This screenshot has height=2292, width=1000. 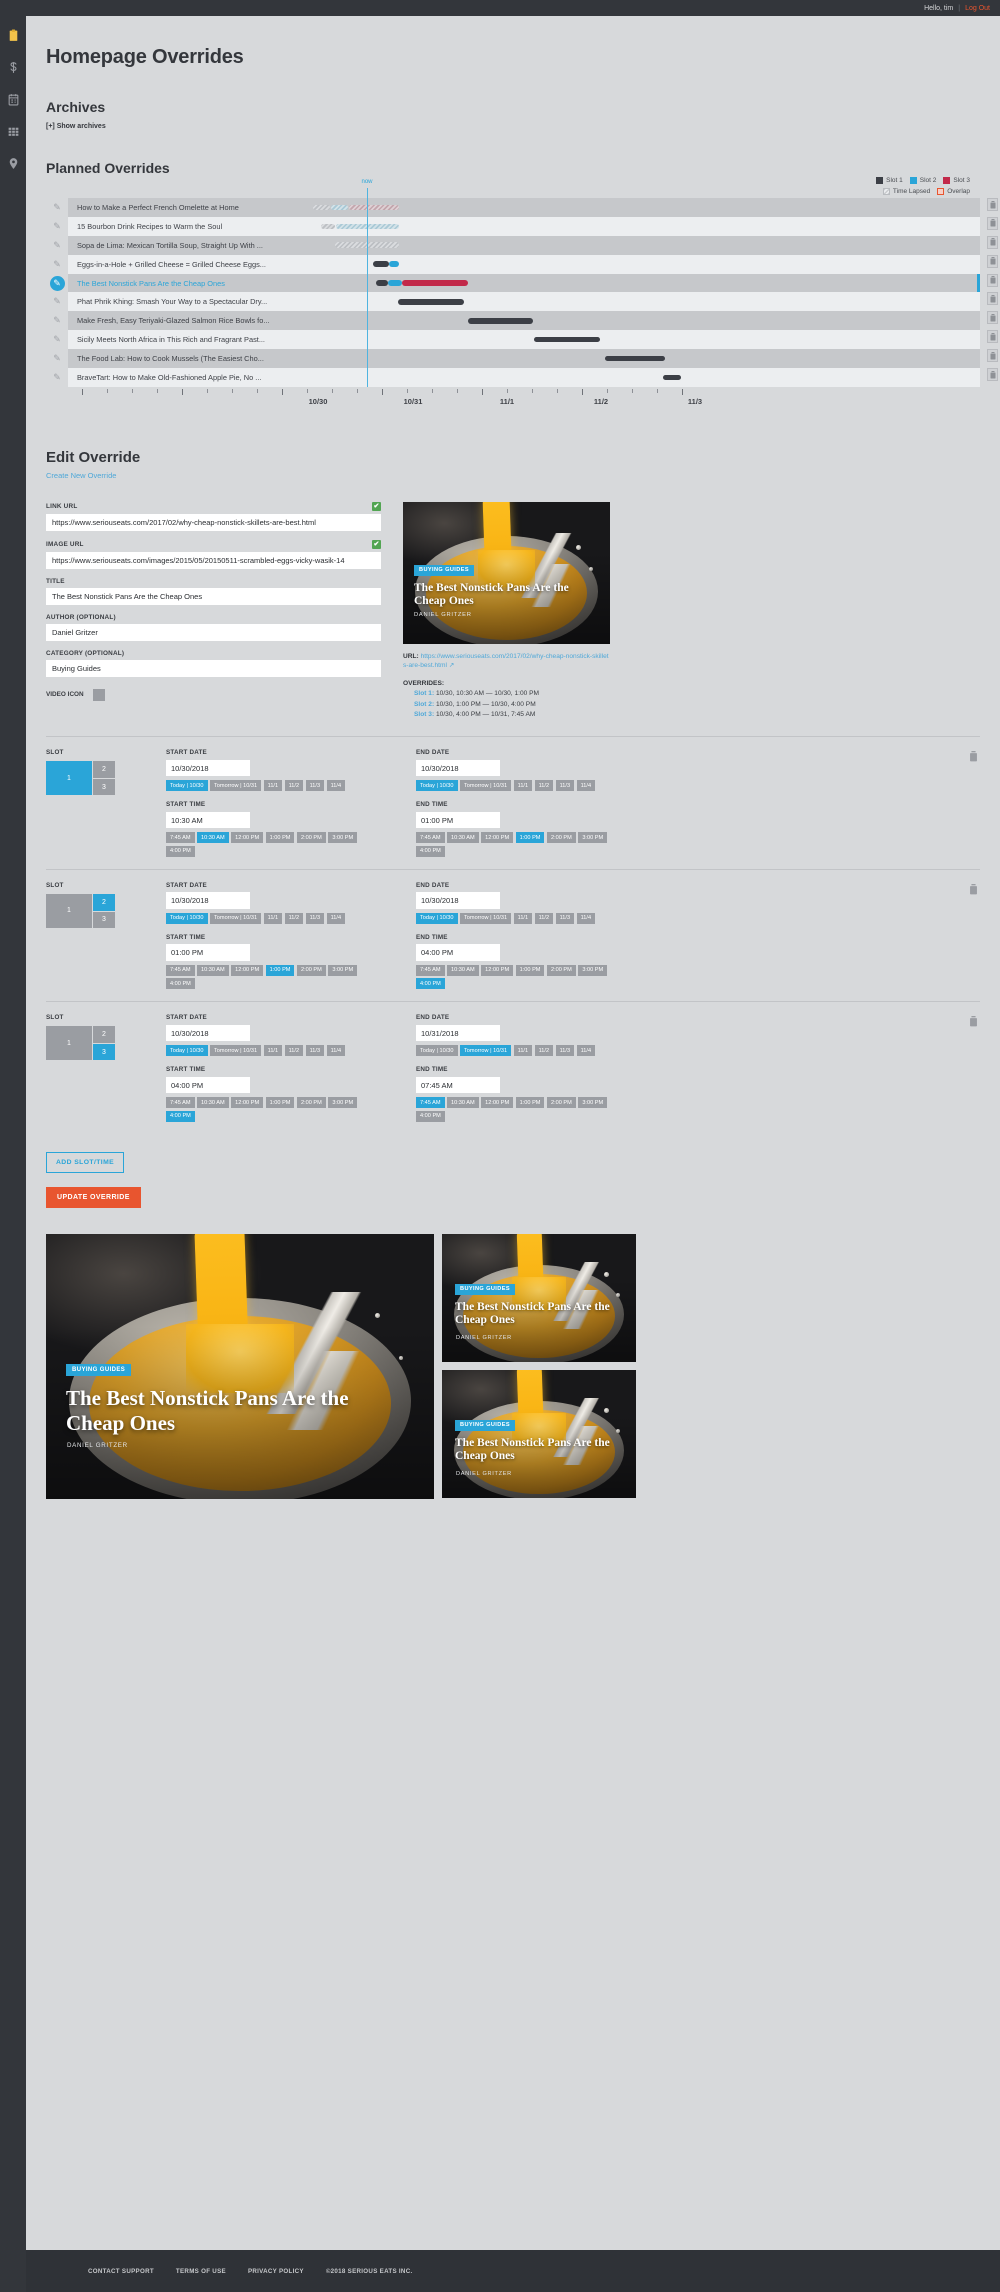 What do you see at coordinates (213, 560) in the screenshot?
I see `image-url-input` at bounding box center [213, 560].